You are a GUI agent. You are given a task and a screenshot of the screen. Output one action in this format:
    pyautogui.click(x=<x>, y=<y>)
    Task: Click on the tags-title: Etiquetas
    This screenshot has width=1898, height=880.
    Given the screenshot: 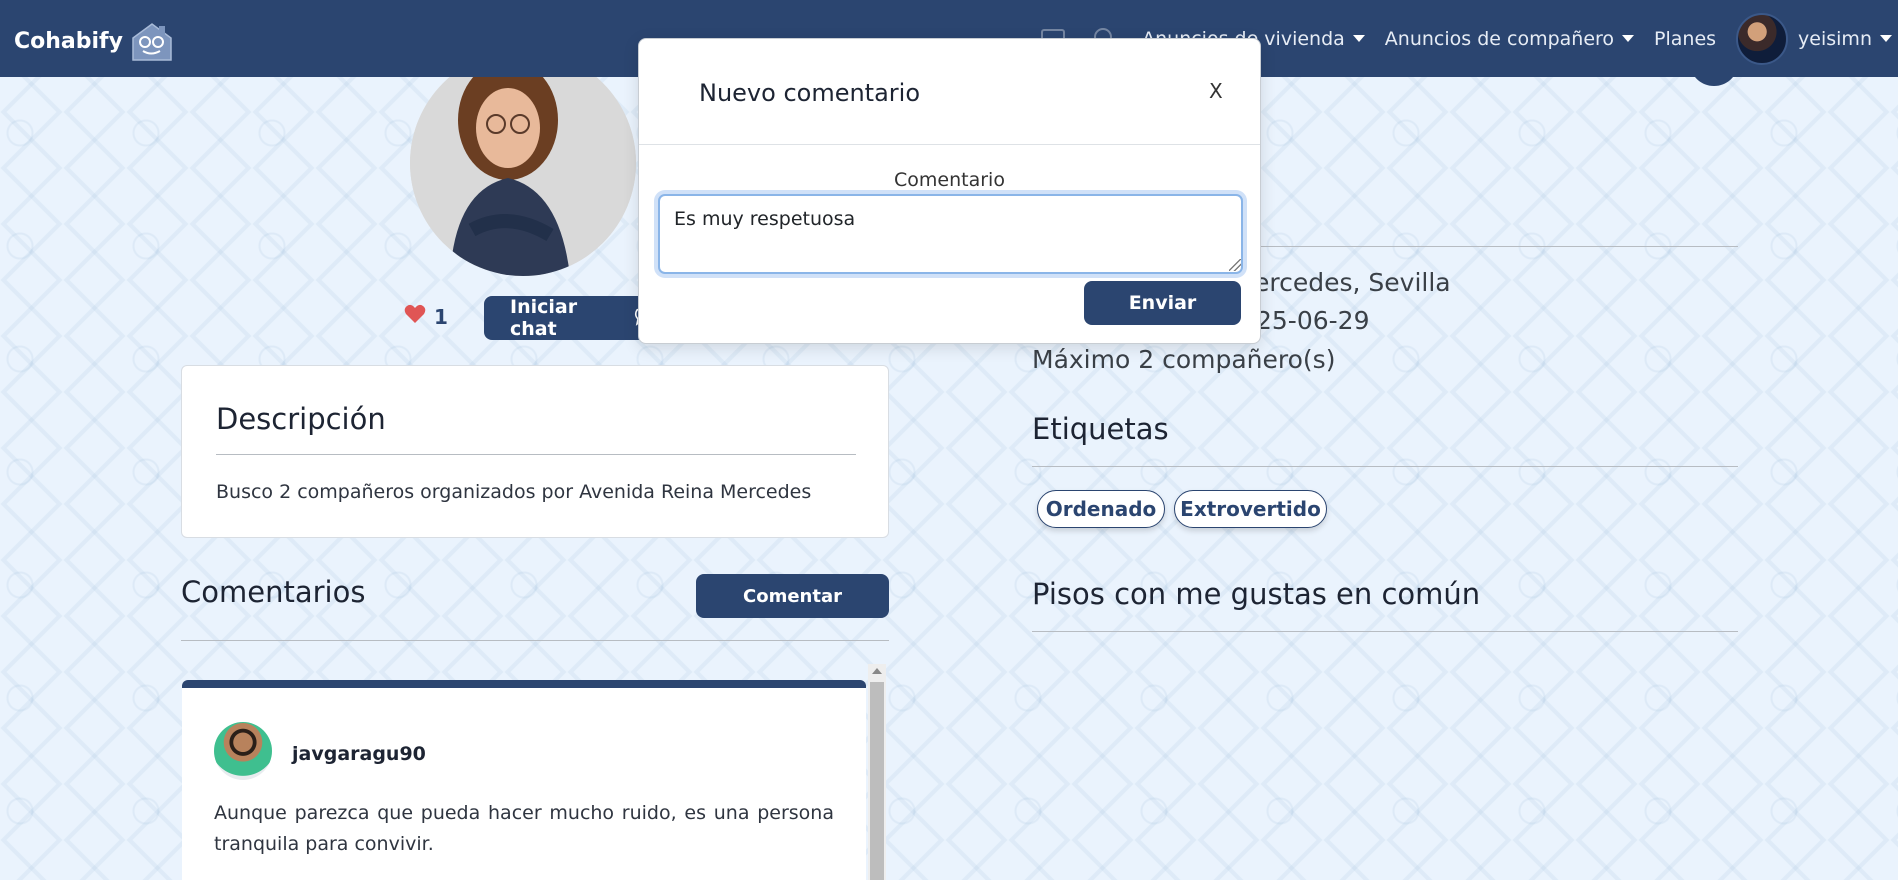 What is the action you would take?
    pyautogui.click(x=1100, y=429)
    